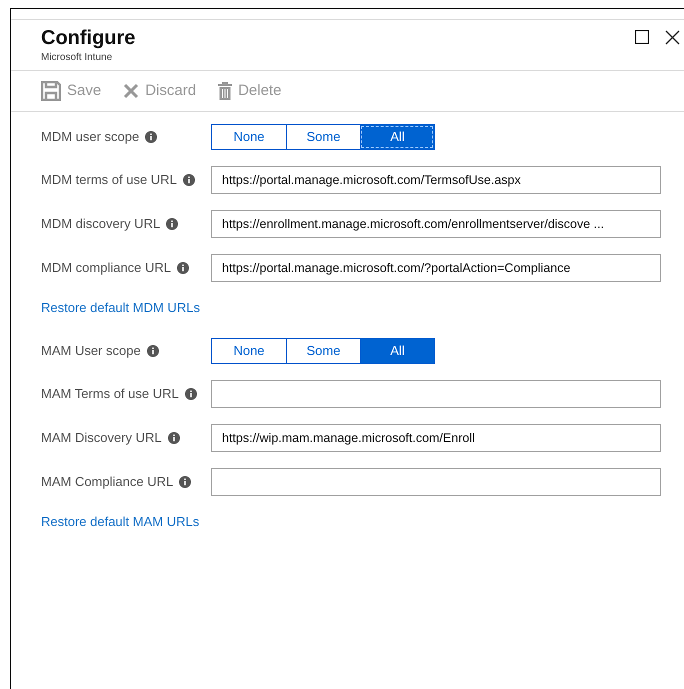 The width and height of the screenshot is (684, 689). I want to click on url-field: https://portal.manage.microsoft.com/?portalAction=Compliance, so click(436, 268).